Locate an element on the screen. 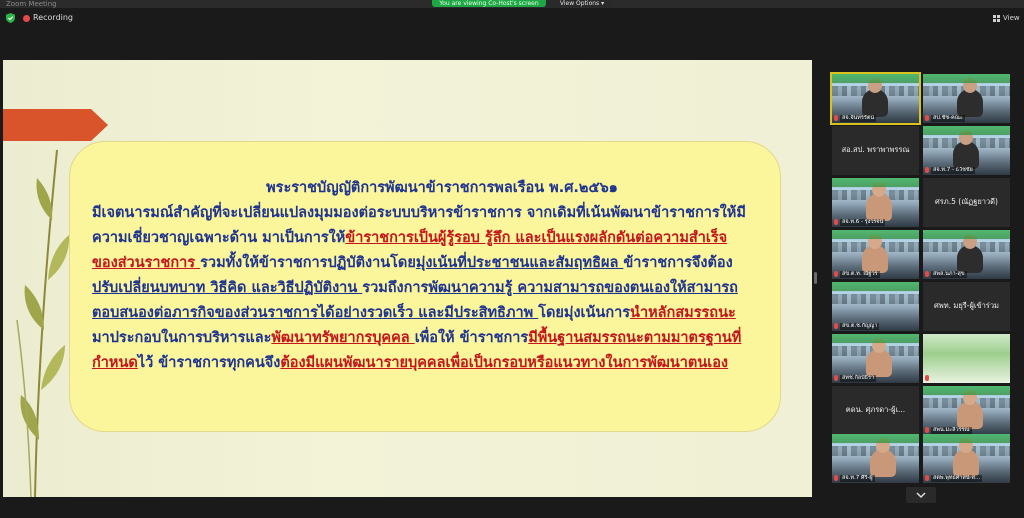 This screenshot has width=1024, height=518. participant-tile: ศรภ.5 (ณัฏฐยาวดี) is located at coordinates (966, 202).